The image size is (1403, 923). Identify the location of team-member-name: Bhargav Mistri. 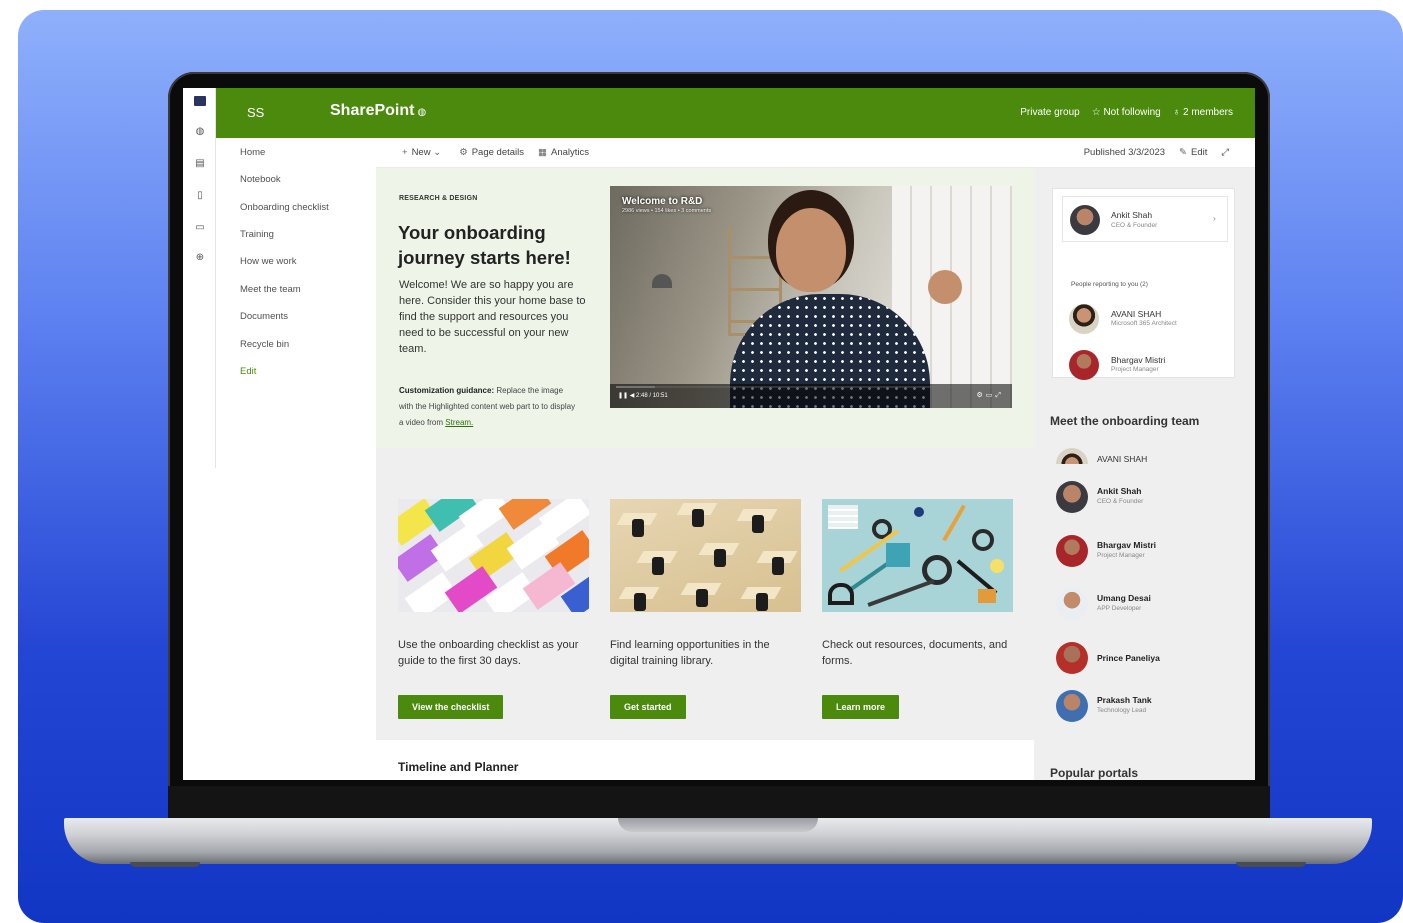
(1126, 545).